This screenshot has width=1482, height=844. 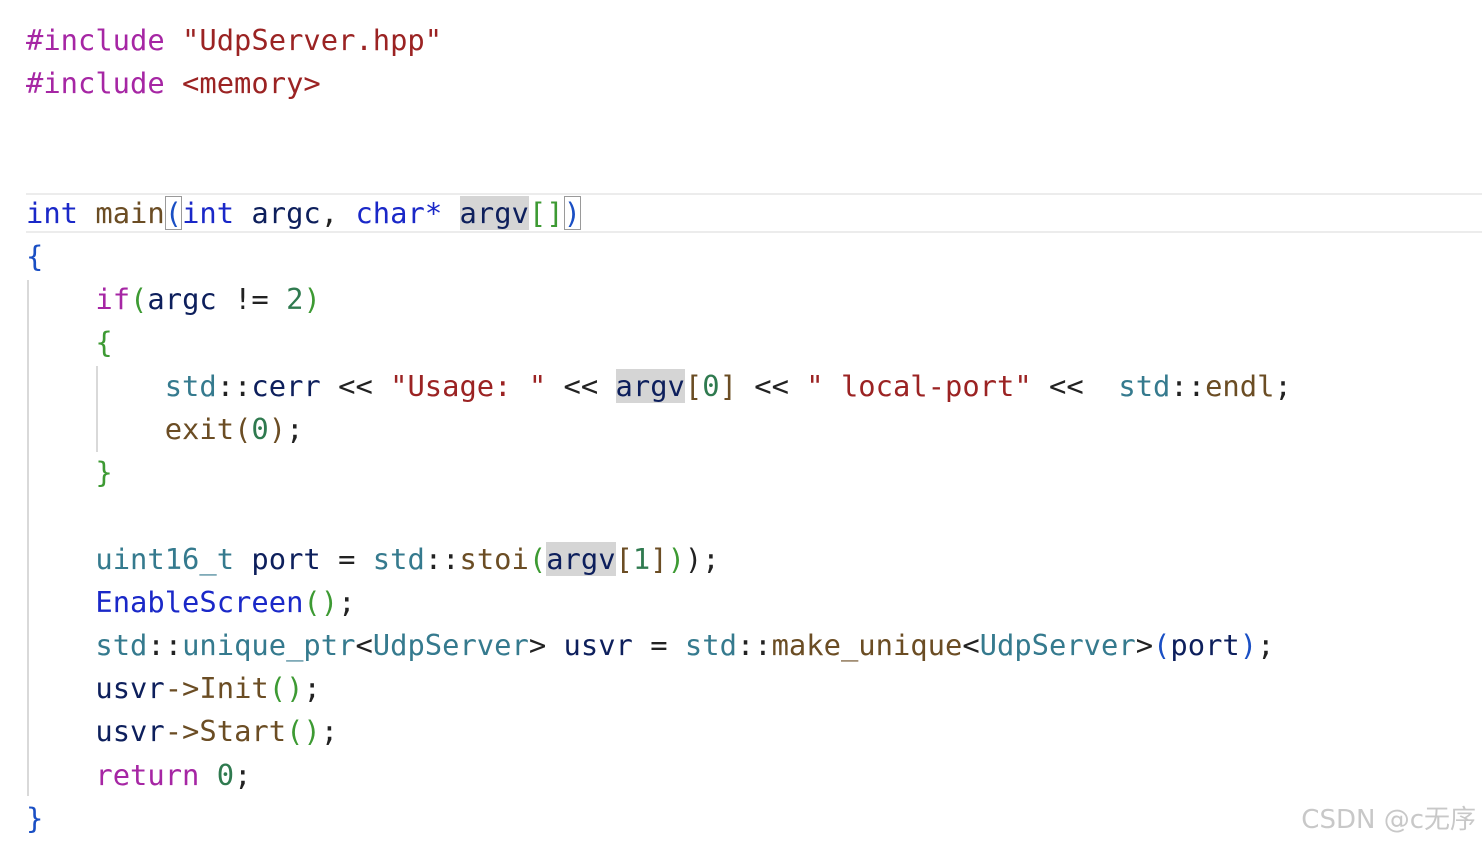 I want to click on code-token: endl, so click(x=1240, y=386).